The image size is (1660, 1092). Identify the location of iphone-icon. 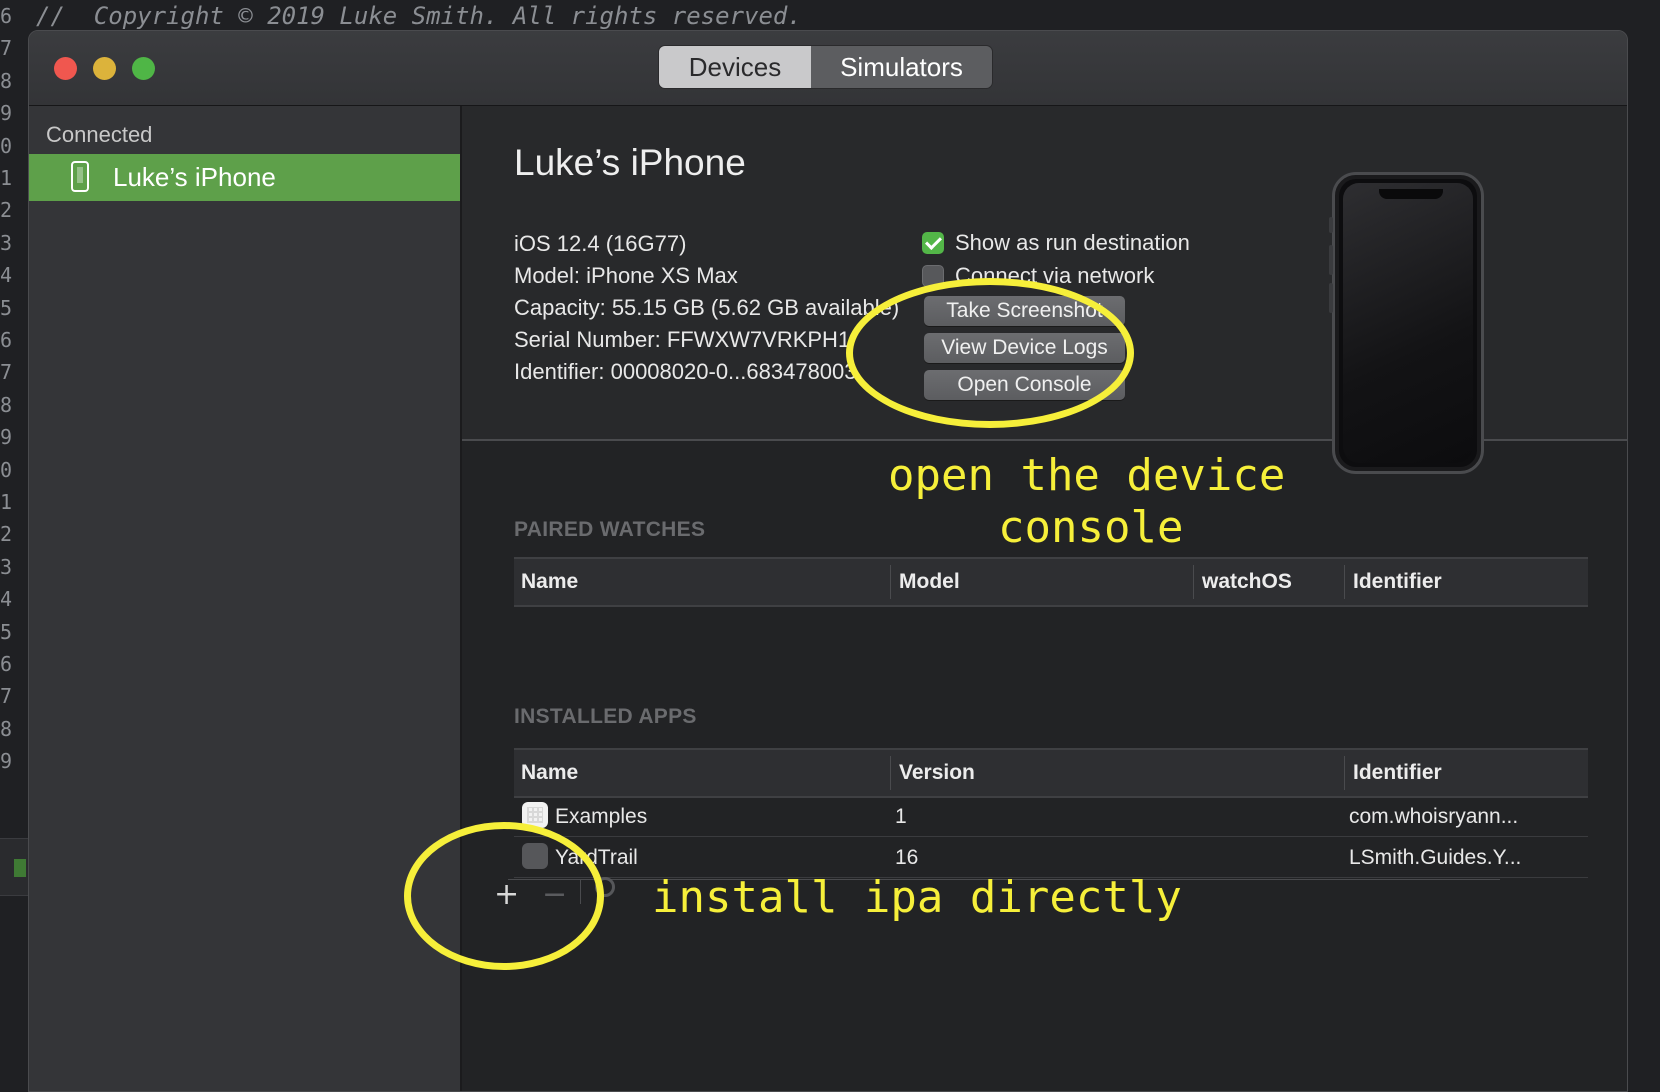
(80, 176).